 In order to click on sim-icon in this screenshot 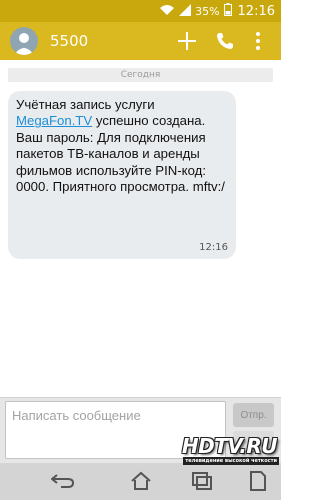, I will do `click(258, 481)`.